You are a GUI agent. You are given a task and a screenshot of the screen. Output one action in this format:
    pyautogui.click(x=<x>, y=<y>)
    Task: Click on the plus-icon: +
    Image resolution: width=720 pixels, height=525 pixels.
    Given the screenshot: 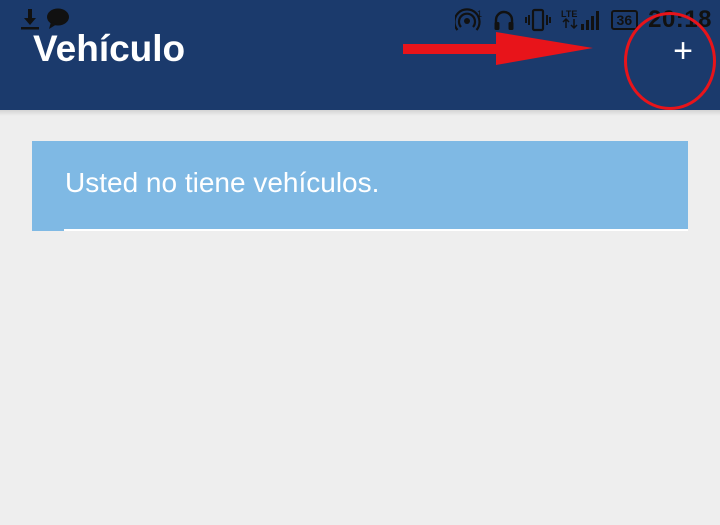 What is the action you would take?
    pyautogui.click(x=683, y=51)
    